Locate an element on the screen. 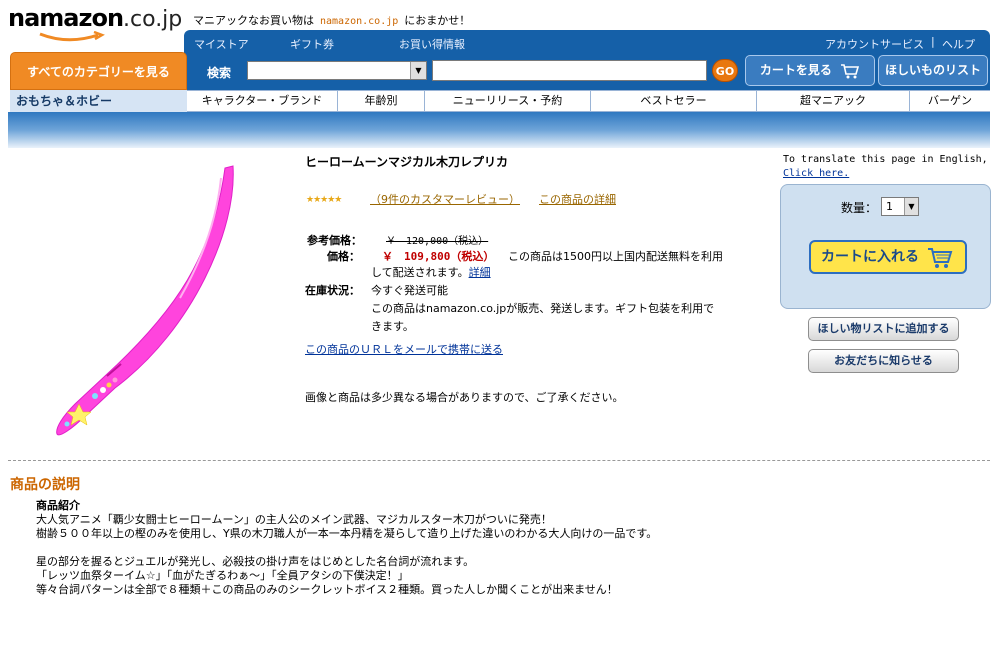  subnav-bargain: バーゲン is located at coordinates (949, 101).